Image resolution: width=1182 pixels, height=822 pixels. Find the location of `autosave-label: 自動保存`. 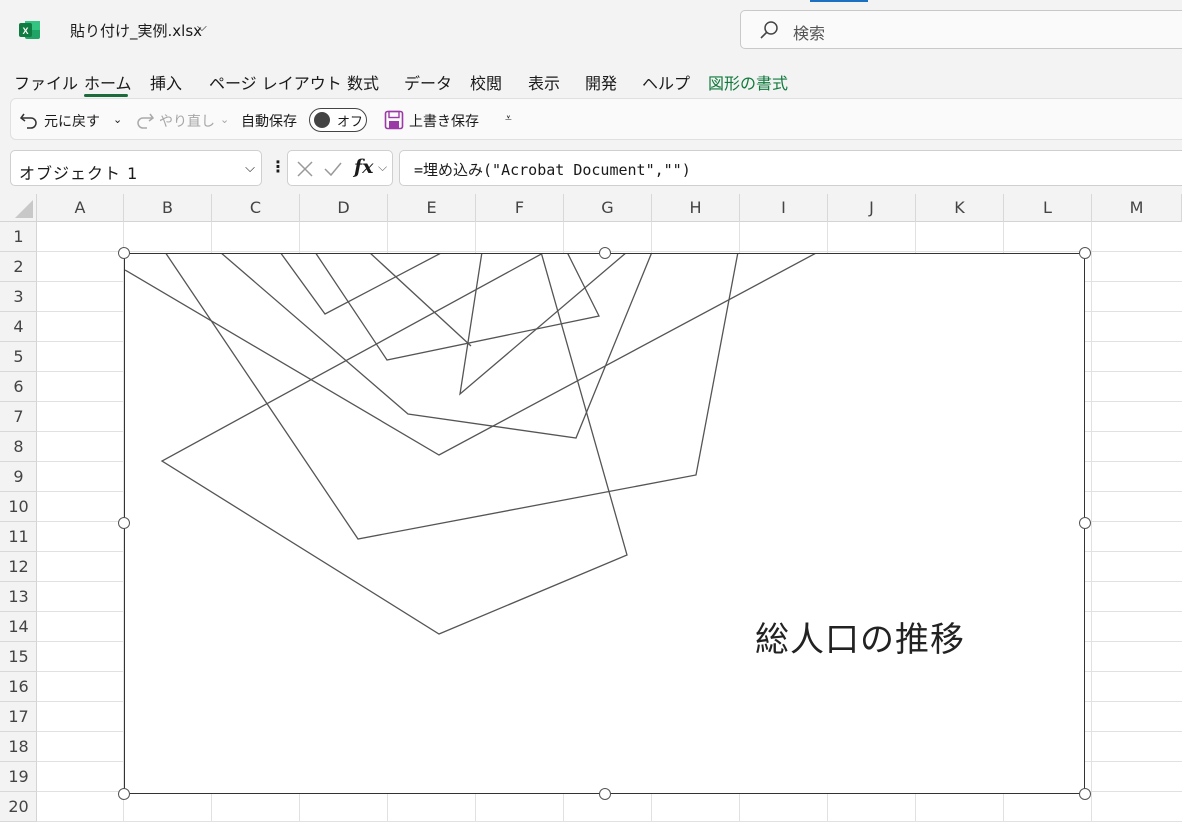

autosave-label: 自動保存 is located at coordinates (269, 122).